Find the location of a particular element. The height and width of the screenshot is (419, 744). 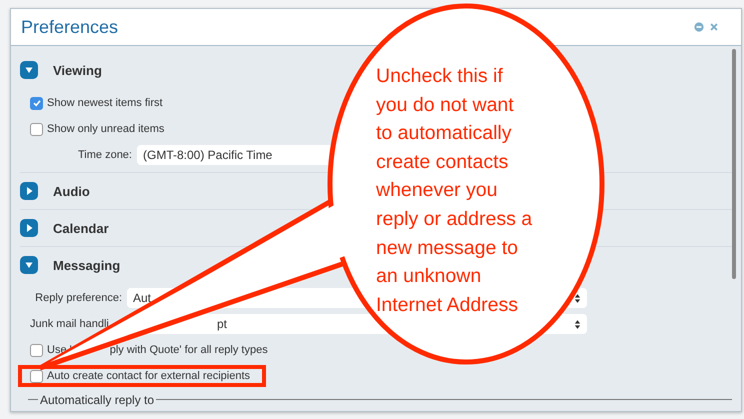

checkbox-label: Show only unread items is located at coordinates (105, 129).